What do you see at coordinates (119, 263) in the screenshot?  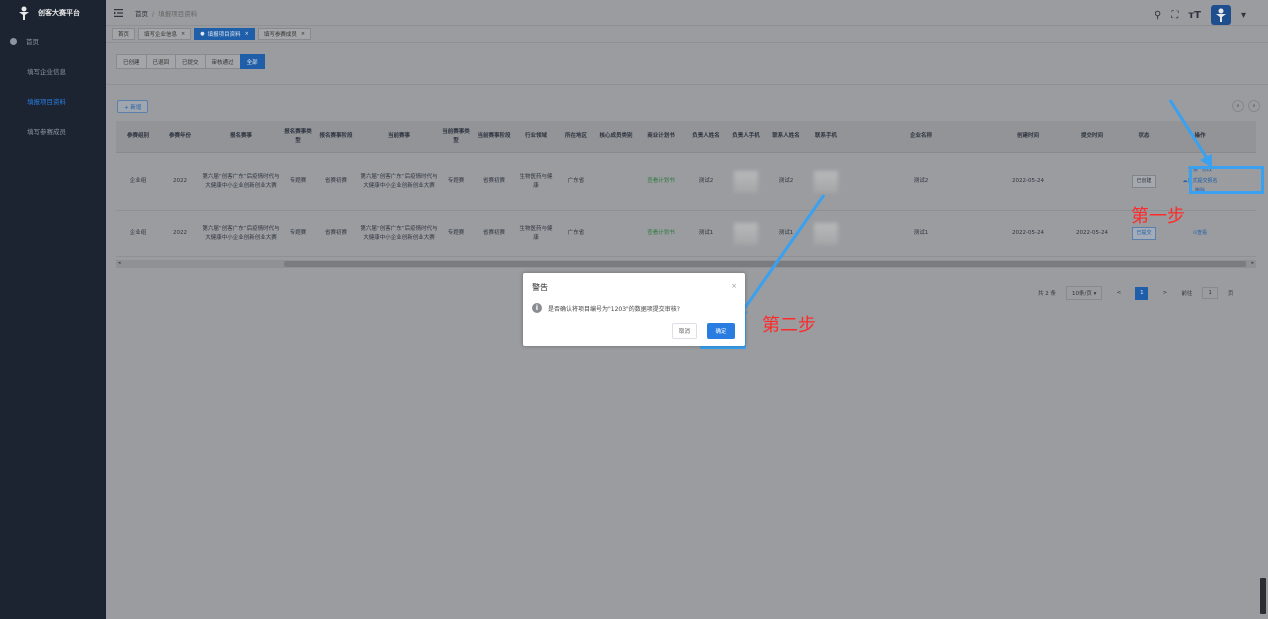 I see `scroll-left-icon: ◂` at bounding box center [119, 263].